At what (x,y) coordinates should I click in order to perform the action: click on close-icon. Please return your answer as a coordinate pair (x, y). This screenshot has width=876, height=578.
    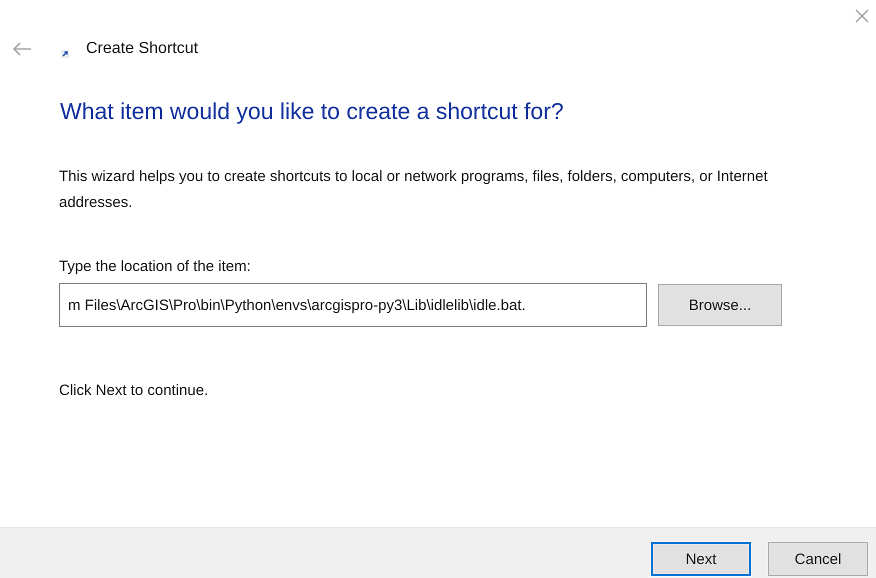
    Looking at the image, I should click on (862, 16).